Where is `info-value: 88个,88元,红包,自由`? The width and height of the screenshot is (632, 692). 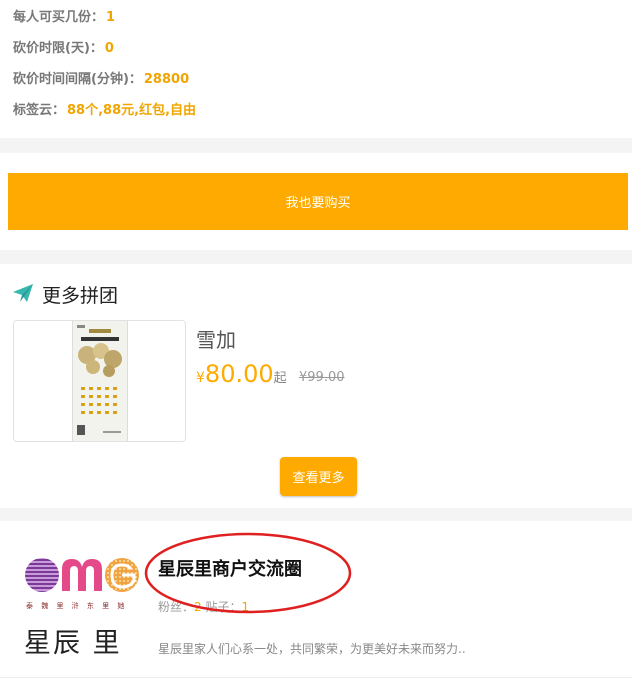 info-value: 88个,88元,红包,自由 is located at coordinates (132, 110).